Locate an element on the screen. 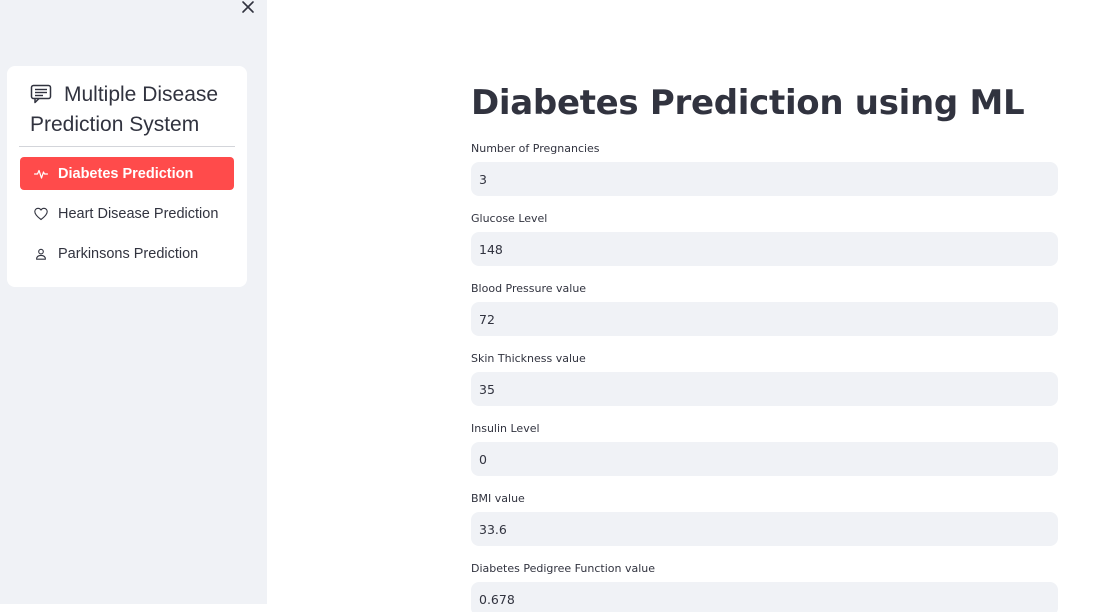  page-title: Diabetes Prediction using ML is located at coordinates (748, 103).